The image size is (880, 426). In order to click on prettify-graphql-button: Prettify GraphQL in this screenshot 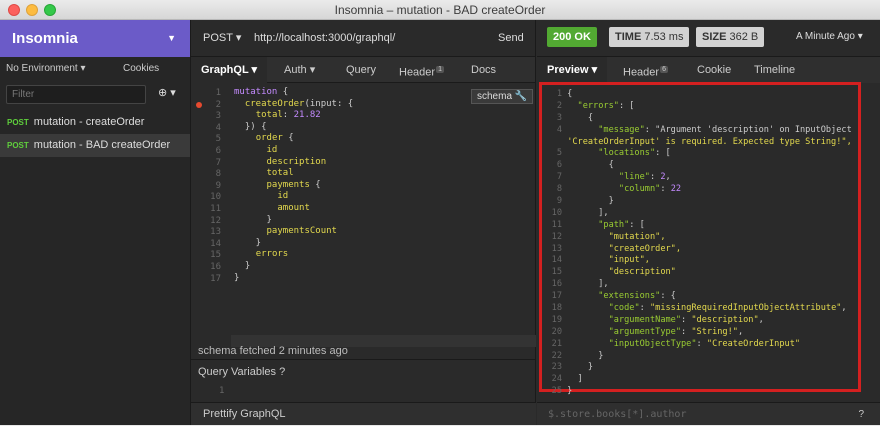, I will do `click(363, 413)`.